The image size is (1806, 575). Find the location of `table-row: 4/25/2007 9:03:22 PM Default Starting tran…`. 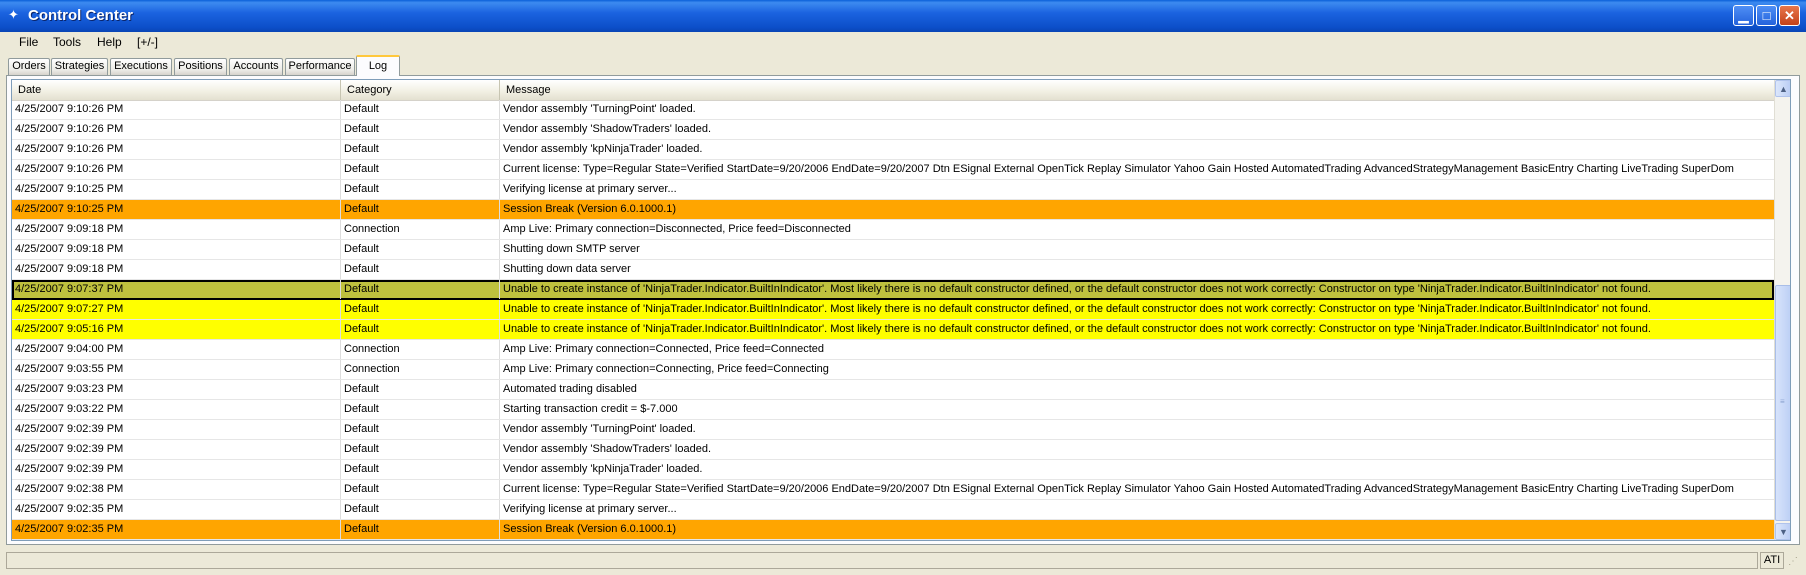

table-row: 4/25/2007 9:03:22 PM Default Starting tran… is located at coordinates (893, 410).